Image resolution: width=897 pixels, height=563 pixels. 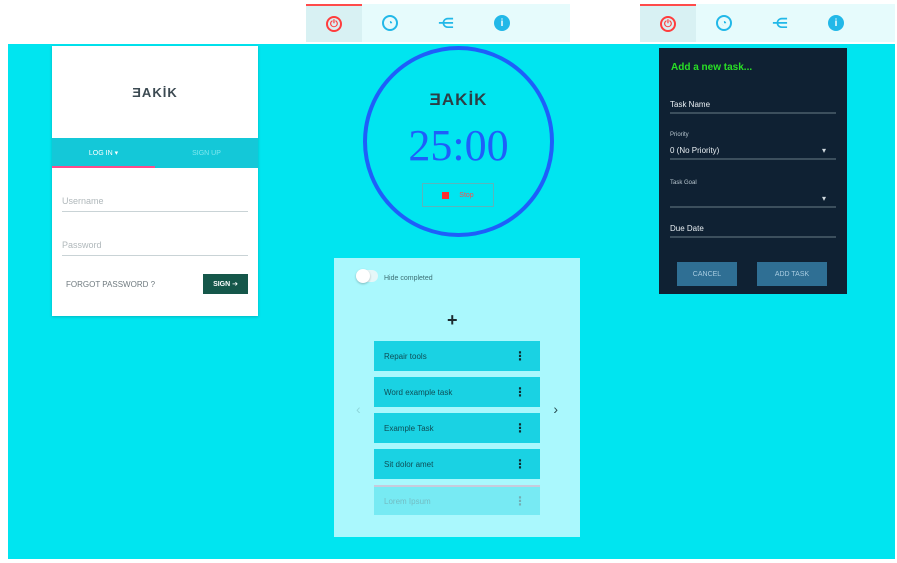 What do you see at coordinates (452, 320) in the screenshot?
I see `add-task-button: +` at bounding box center [452, 320].